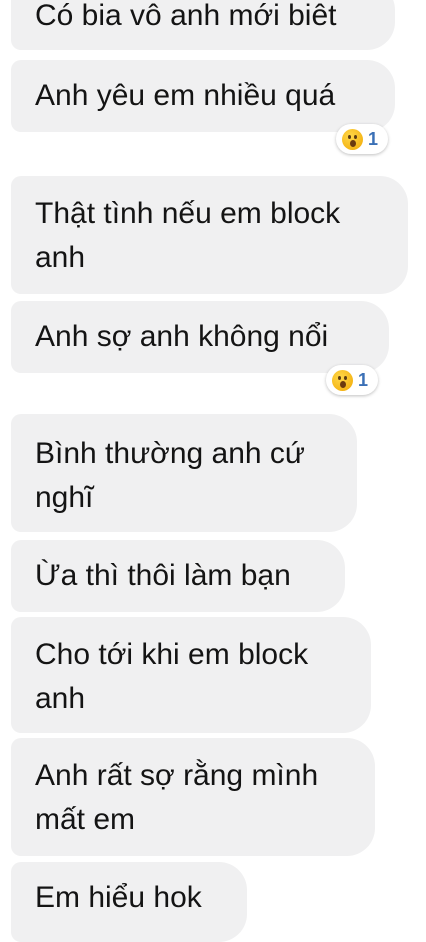 The image size is (426, 942). I want to click on message-bubble: Anh rất sợ rằng mình mất em, so click(193, 797).